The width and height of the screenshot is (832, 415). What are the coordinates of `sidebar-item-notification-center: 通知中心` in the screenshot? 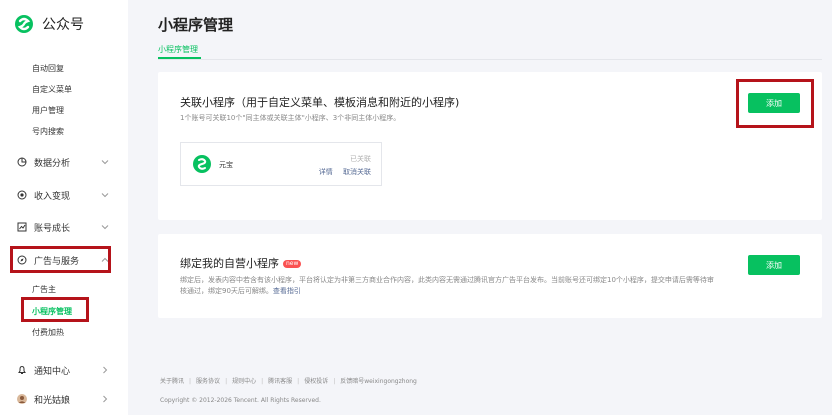 It's located at (63, 370).